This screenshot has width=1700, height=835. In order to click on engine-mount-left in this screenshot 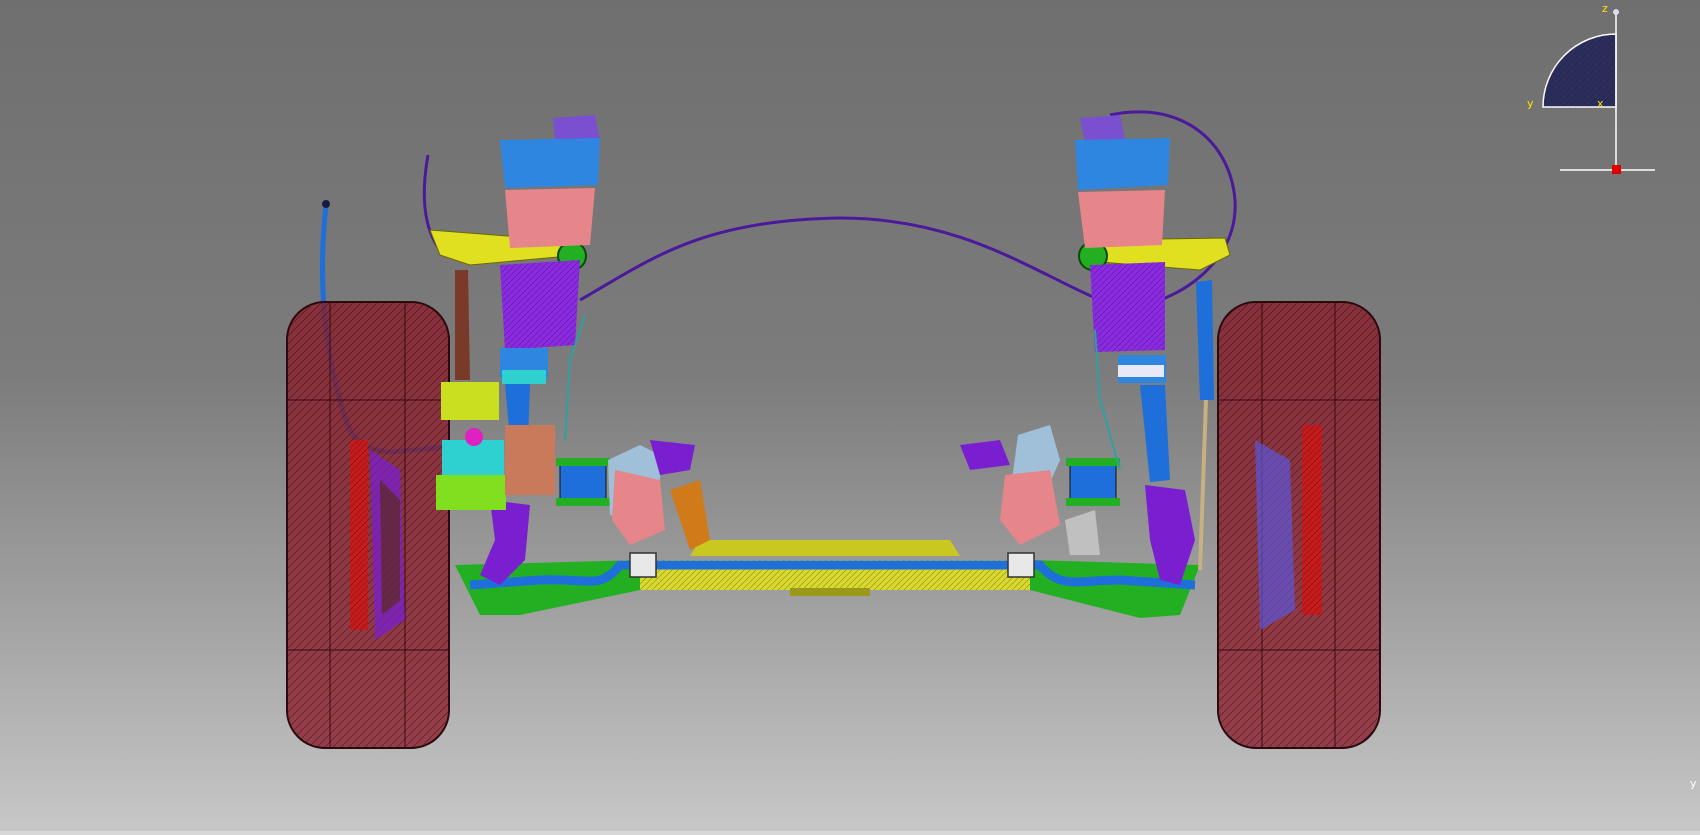, I will do `click(633, 495)`.